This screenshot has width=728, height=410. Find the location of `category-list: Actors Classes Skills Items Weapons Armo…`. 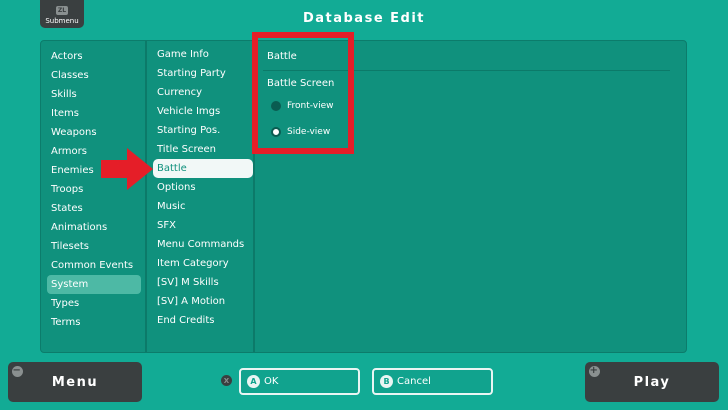

category-list: Actors Classes Skills Items Weapons Armo… is located at coordinates (94, 196).